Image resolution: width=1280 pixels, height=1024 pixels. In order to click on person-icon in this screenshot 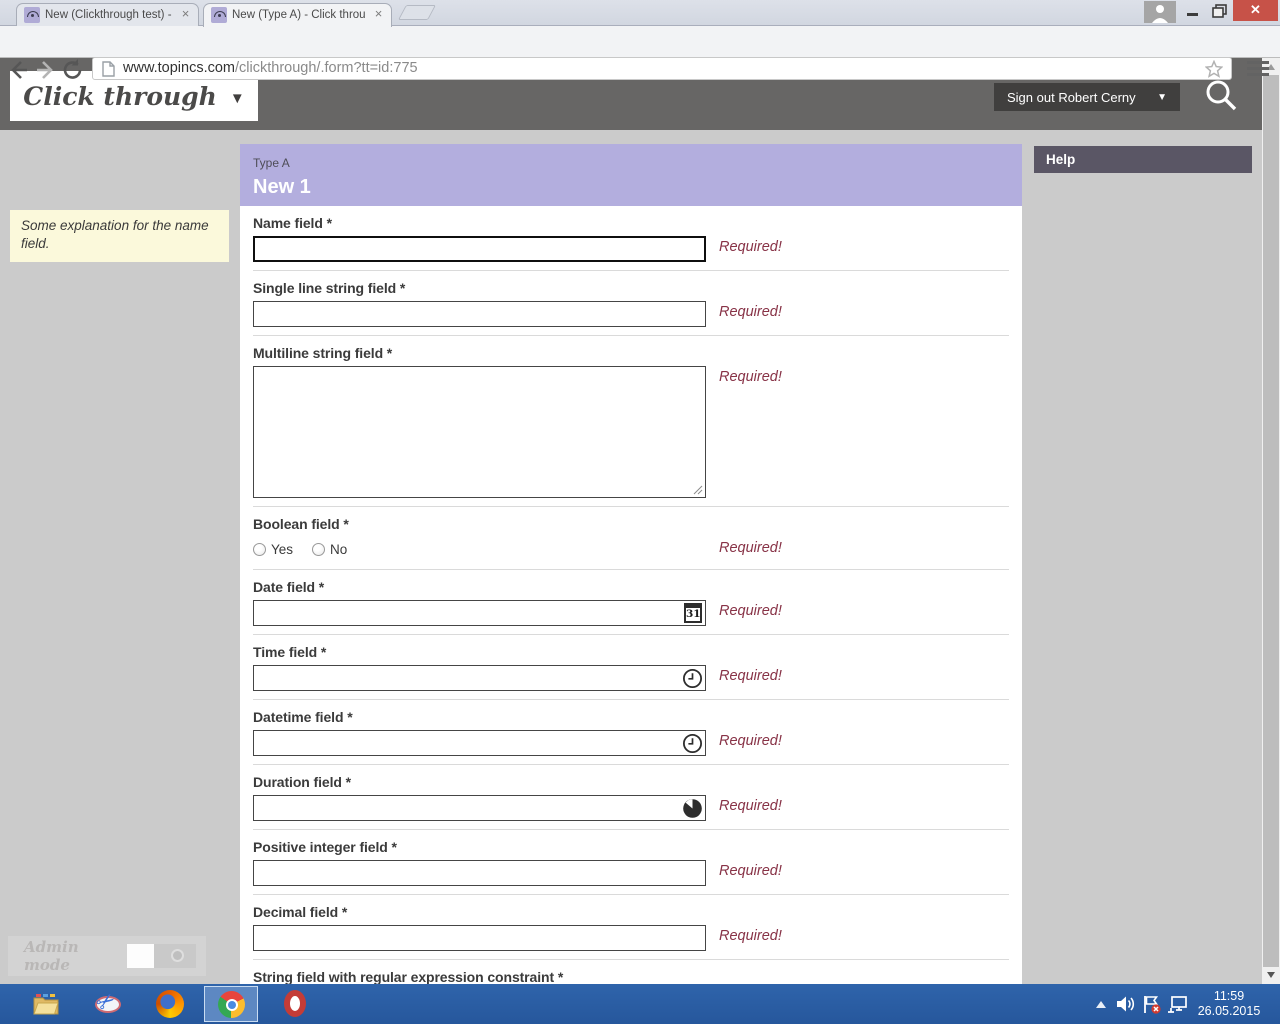, I will do `click(1160, 14)`.